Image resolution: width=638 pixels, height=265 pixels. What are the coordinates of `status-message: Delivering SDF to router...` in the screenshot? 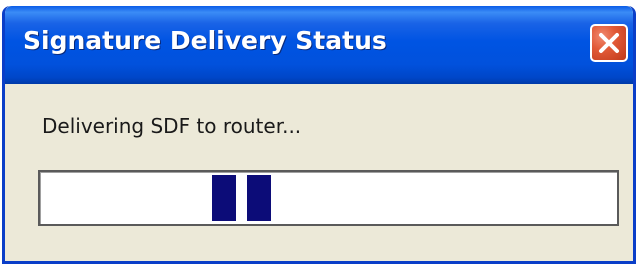 It's located at (172, 126).